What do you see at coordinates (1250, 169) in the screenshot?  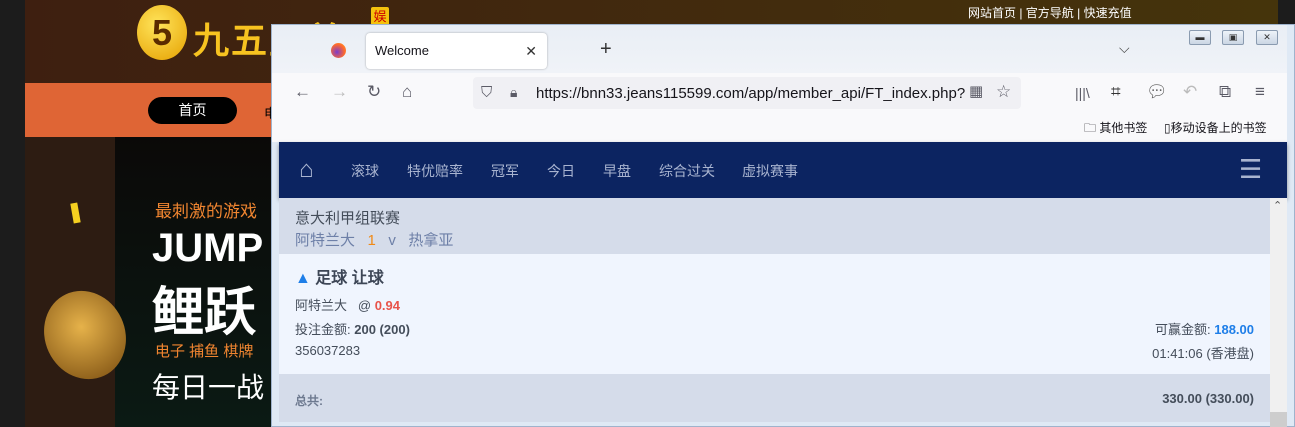 I see `hamburger-menu-icon: ☰` at bounding box center [1250, 169].